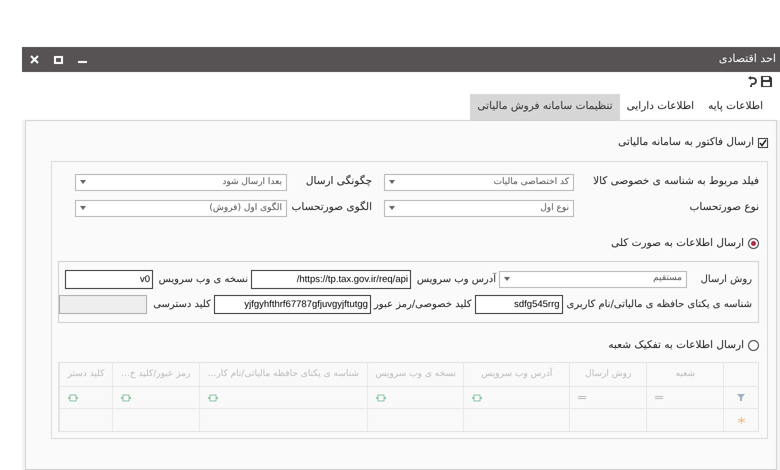  Describe the element at coordinates (518, 304) in the screenshot. I see `input-field: sdfg545rrg` at that location.